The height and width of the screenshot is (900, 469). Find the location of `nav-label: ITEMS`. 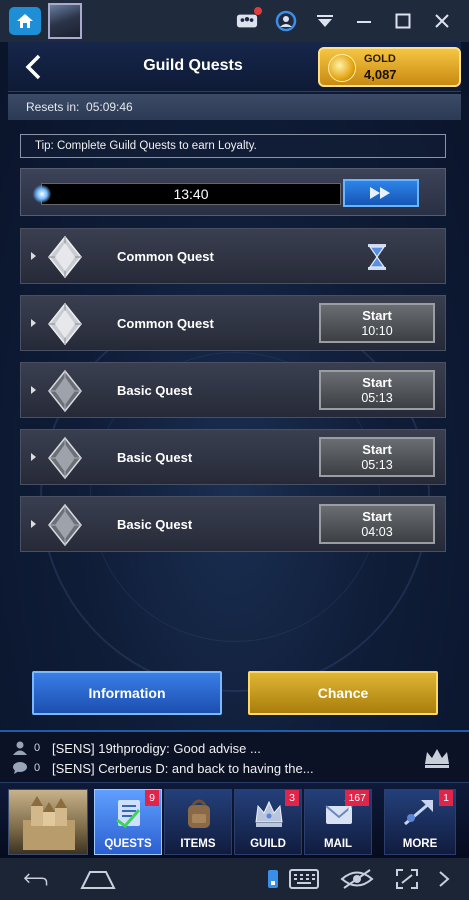

nav-label: ITEMS is located at coordinates (198, 844).